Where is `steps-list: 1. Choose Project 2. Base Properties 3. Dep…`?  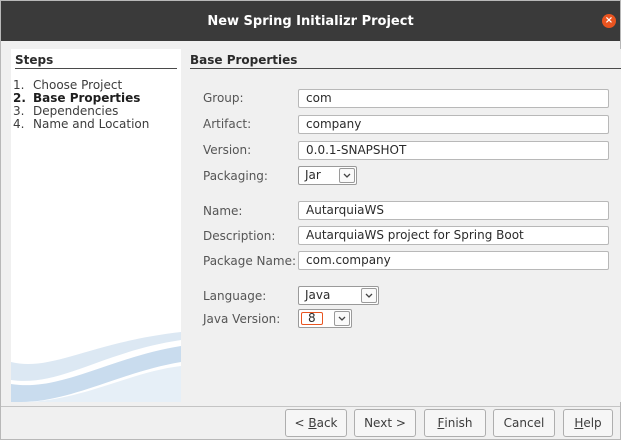 steps-list: 1. Choose Project 2. Base Properties 3. Dep… is located at coordinates (81, 105).